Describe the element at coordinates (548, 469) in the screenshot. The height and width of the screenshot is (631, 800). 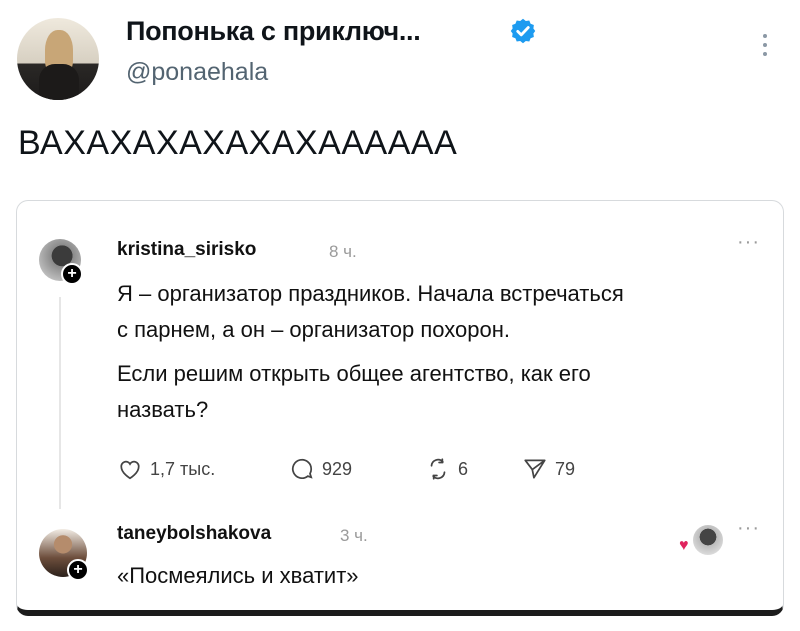
I see `share-button: 79` at that location.